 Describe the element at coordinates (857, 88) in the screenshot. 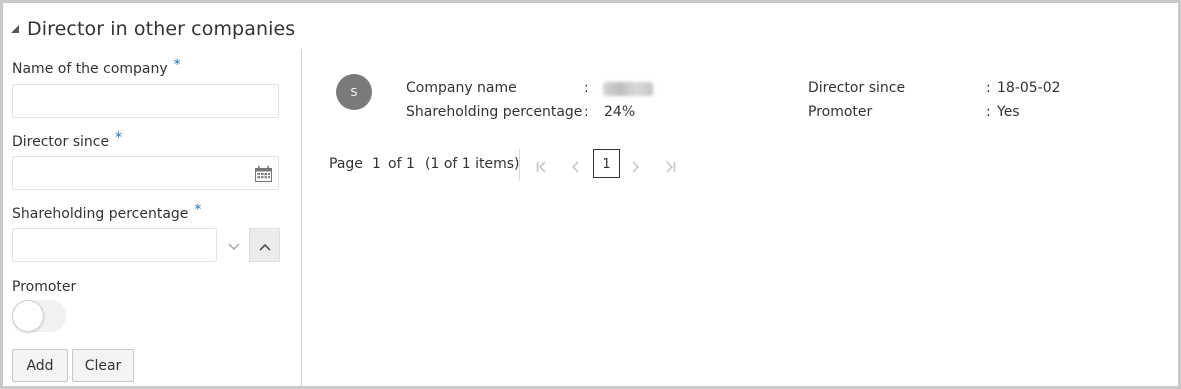

I see `director-since-key: Director since` at that location.